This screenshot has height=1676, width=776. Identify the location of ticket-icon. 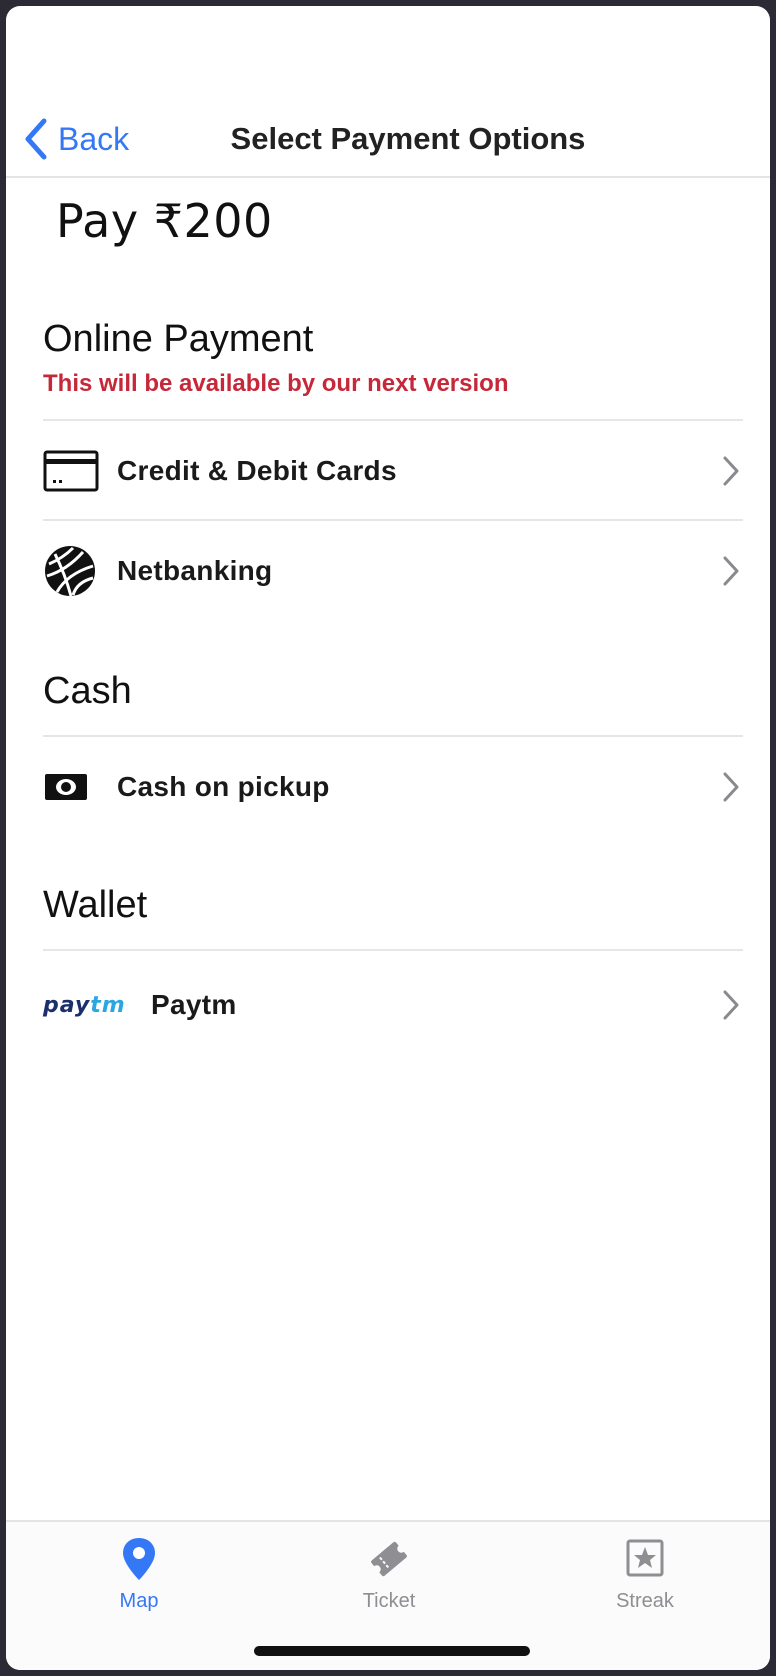
(389, 1559).